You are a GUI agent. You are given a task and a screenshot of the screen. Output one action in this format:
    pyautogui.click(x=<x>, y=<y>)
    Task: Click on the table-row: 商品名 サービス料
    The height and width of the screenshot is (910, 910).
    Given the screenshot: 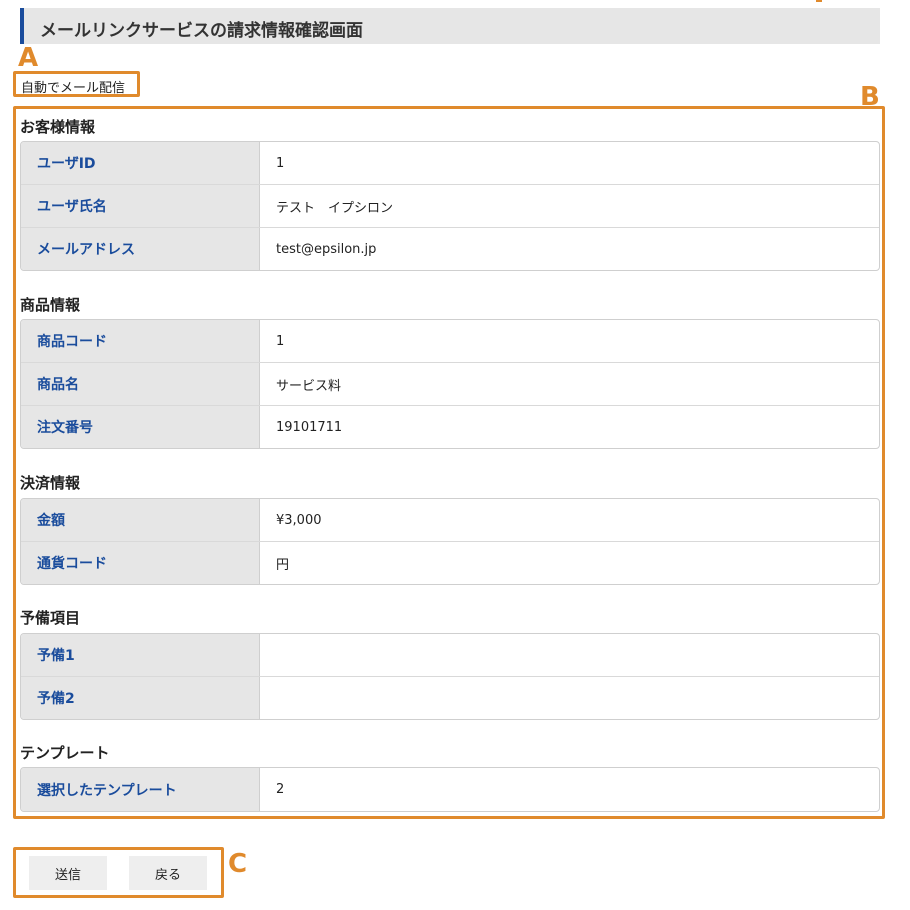 What is the action you would take?
    pyautogui.click(x=450, y=383)
    